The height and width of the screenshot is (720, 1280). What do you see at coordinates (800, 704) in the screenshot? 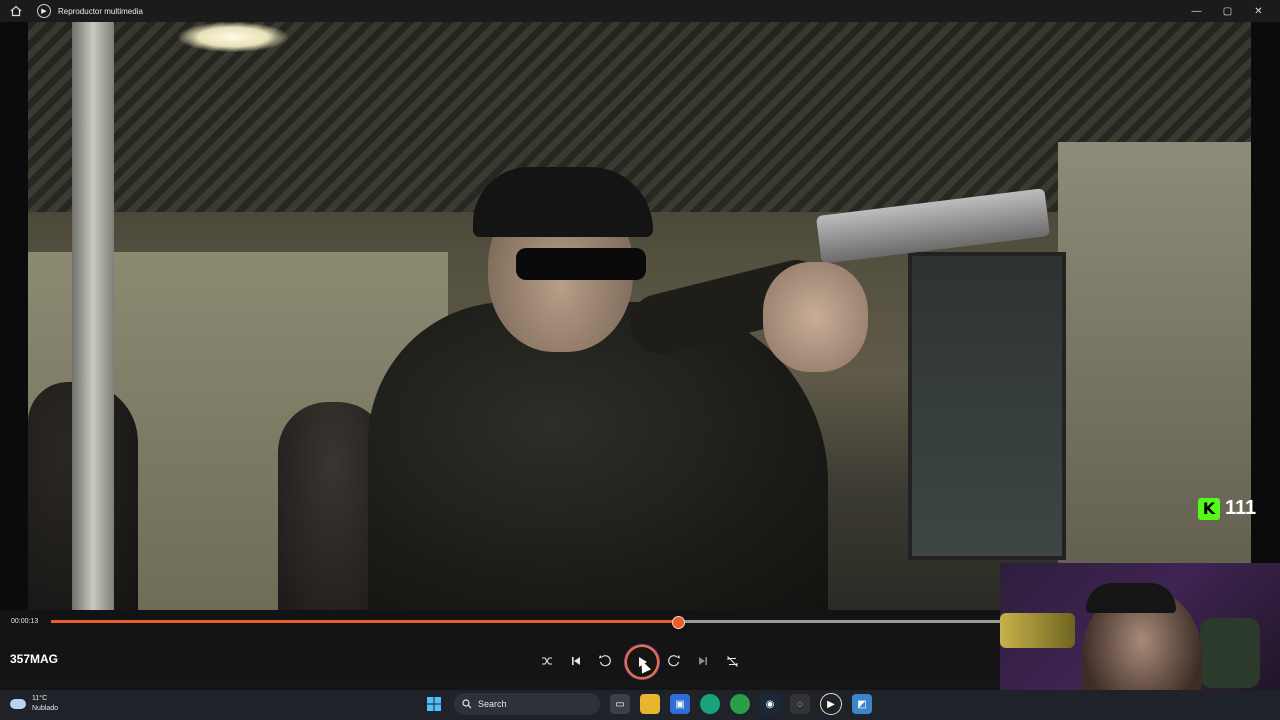
I see `chat-app-icon: ◌` at bounding box center [800, 704].